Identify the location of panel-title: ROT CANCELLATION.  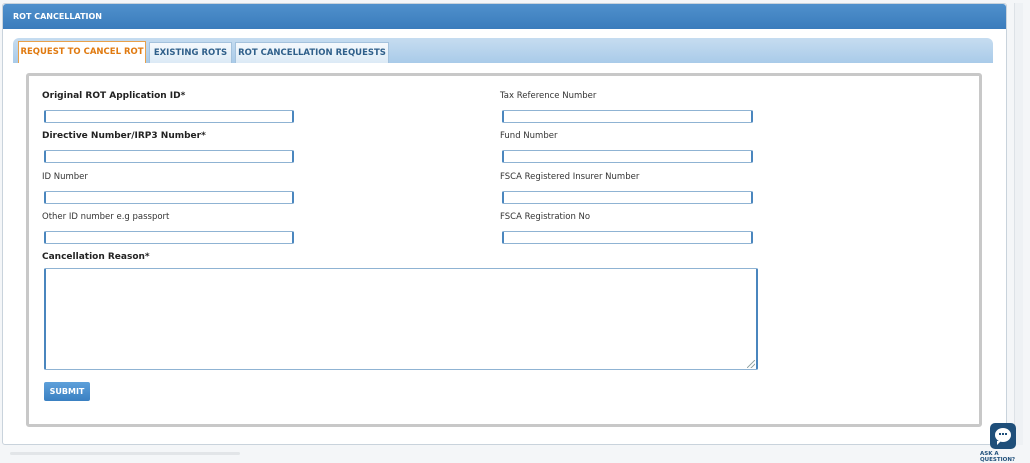
(504, 16).